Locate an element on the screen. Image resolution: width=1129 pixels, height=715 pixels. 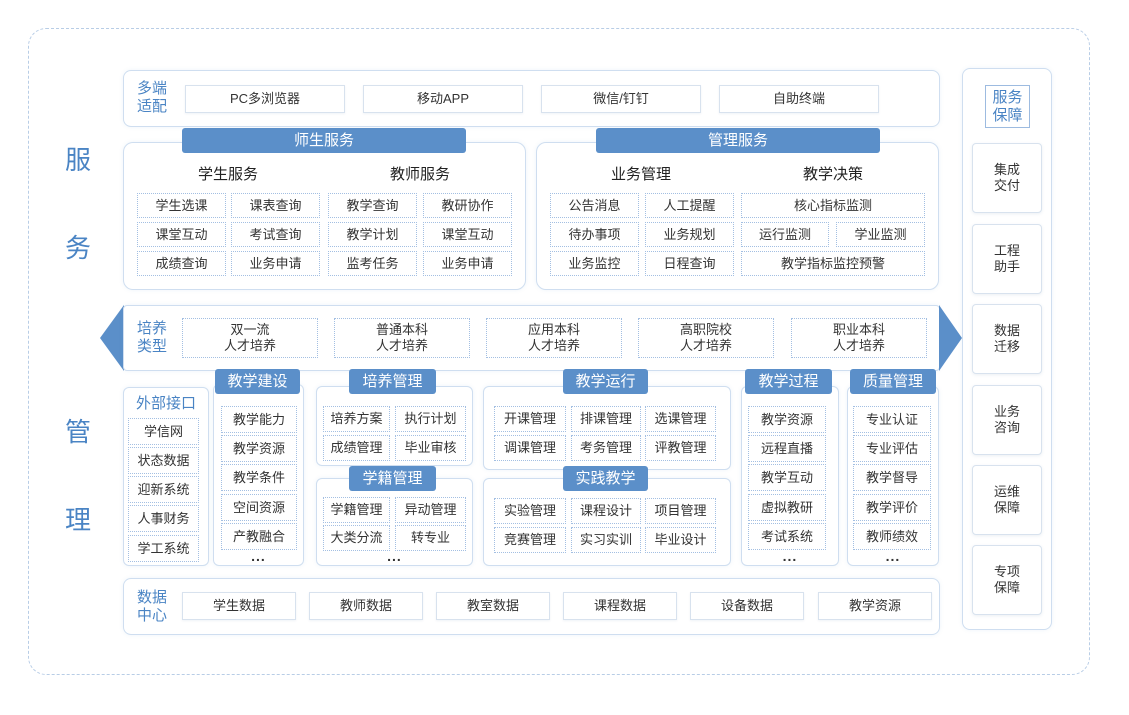
student-classroom-interaction: 课堂互动 is located at coordinates (181, 234).